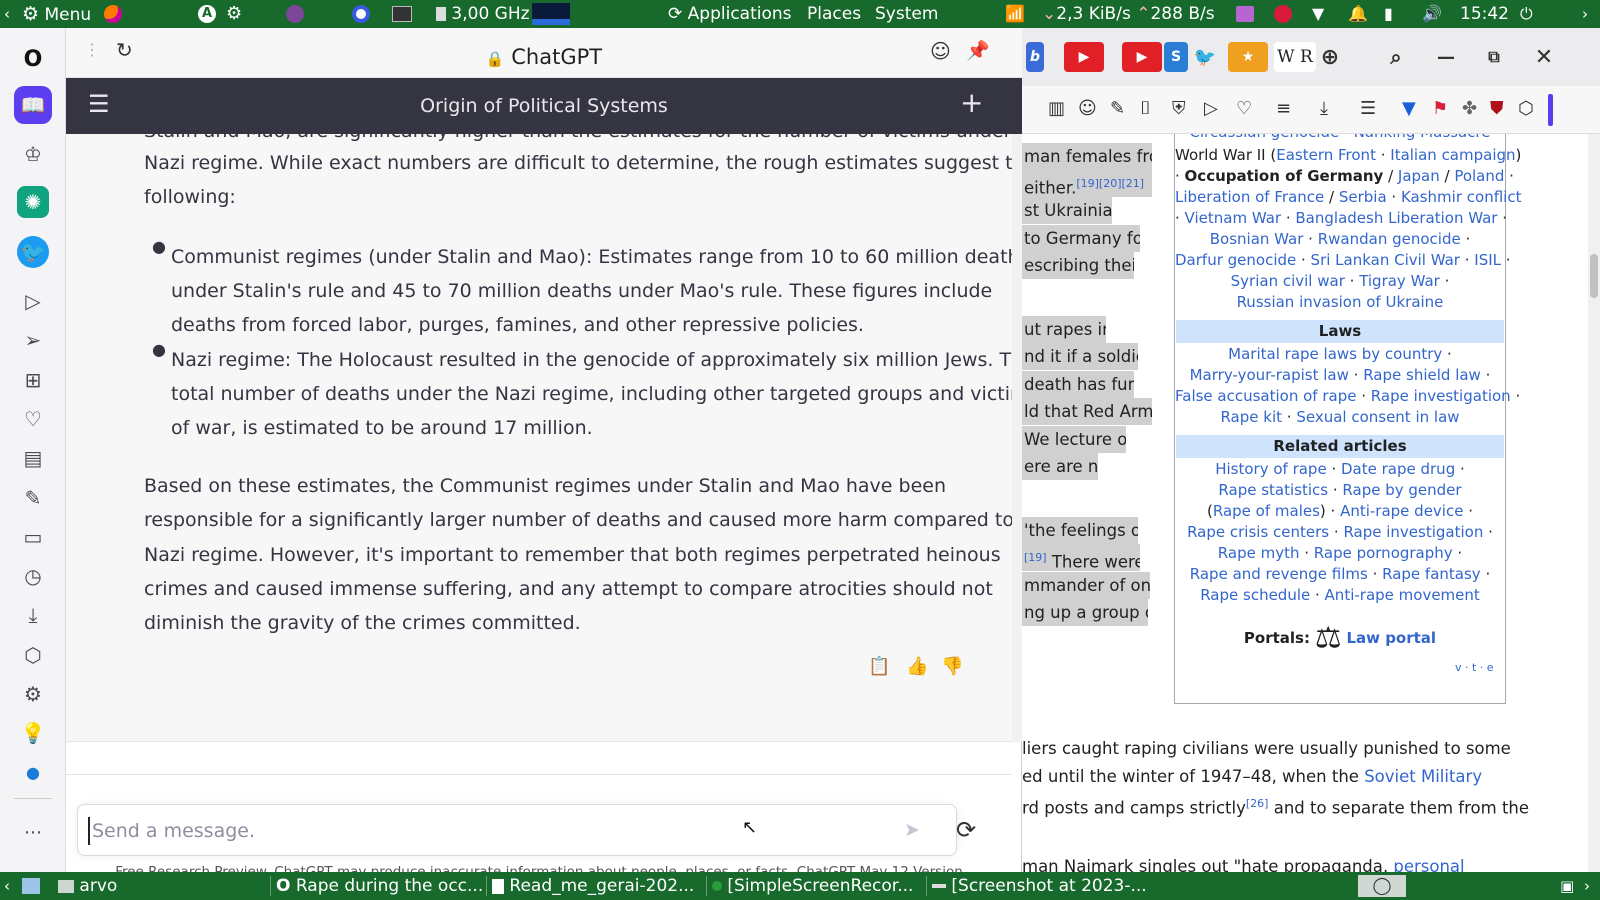 The image size is (1600, 900). What do you see at coordinates (1396, 57) in the screenshot?
I see `search-icon: ⌕` at bounding box center [1396, 57].